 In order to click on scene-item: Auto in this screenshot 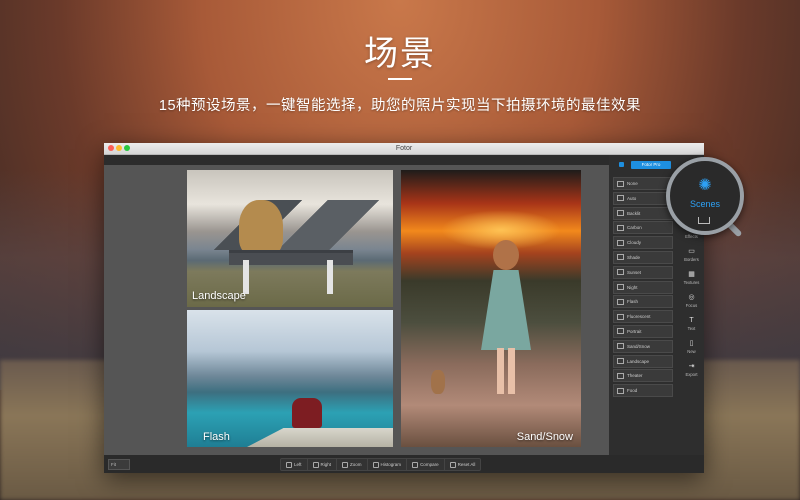, I will do `click(643, 198)`.